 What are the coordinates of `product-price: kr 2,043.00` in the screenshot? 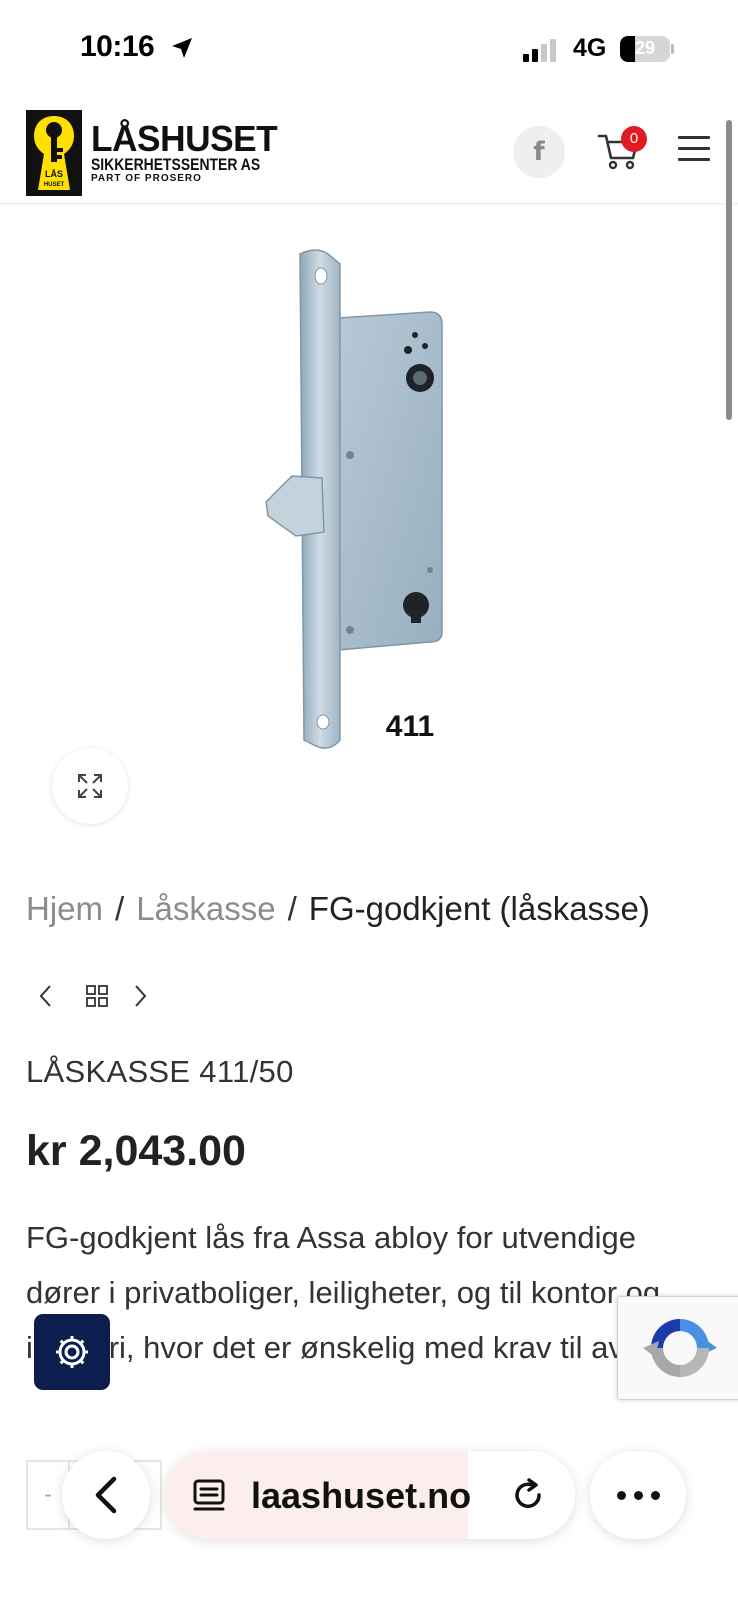 It's located at (136, 1151).